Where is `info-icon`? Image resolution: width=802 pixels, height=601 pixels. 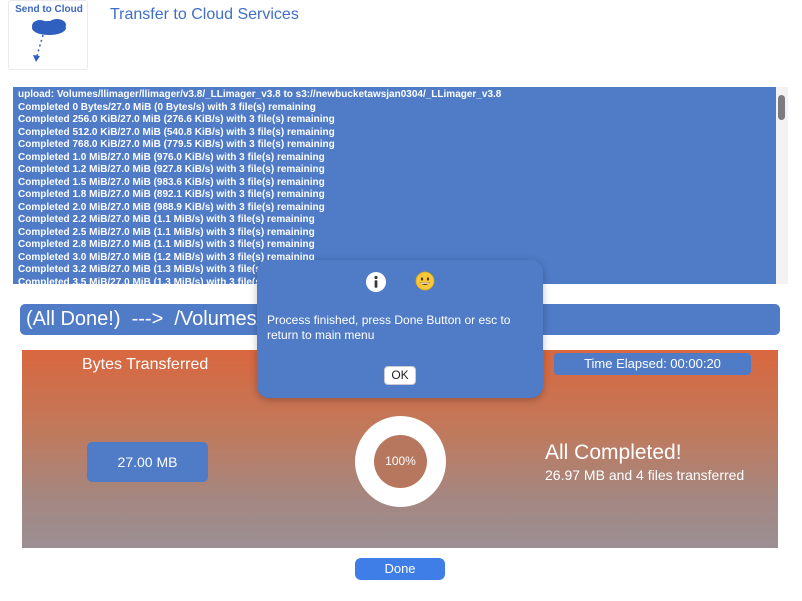 info-icon is located at coordinates (376, 282).